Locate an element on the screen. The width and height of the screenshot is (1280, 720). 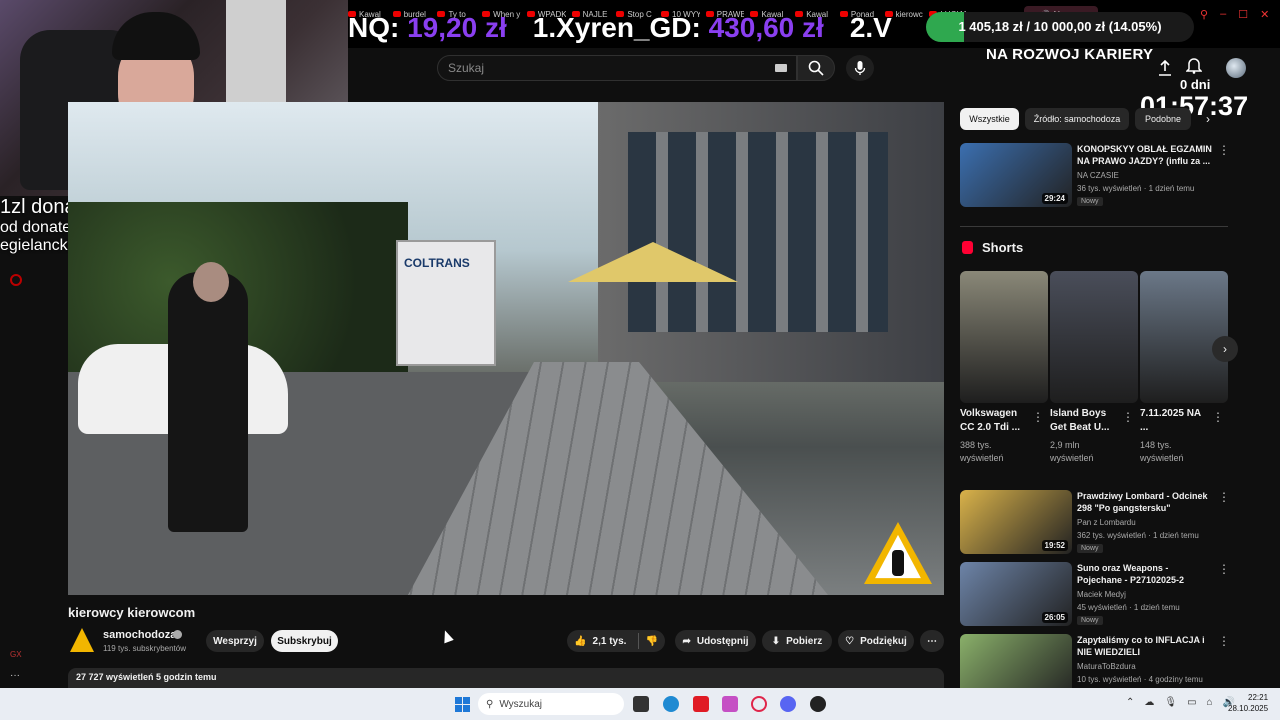
chip-source: Źródło: samochodoza is located at coordinates (1077, 119).